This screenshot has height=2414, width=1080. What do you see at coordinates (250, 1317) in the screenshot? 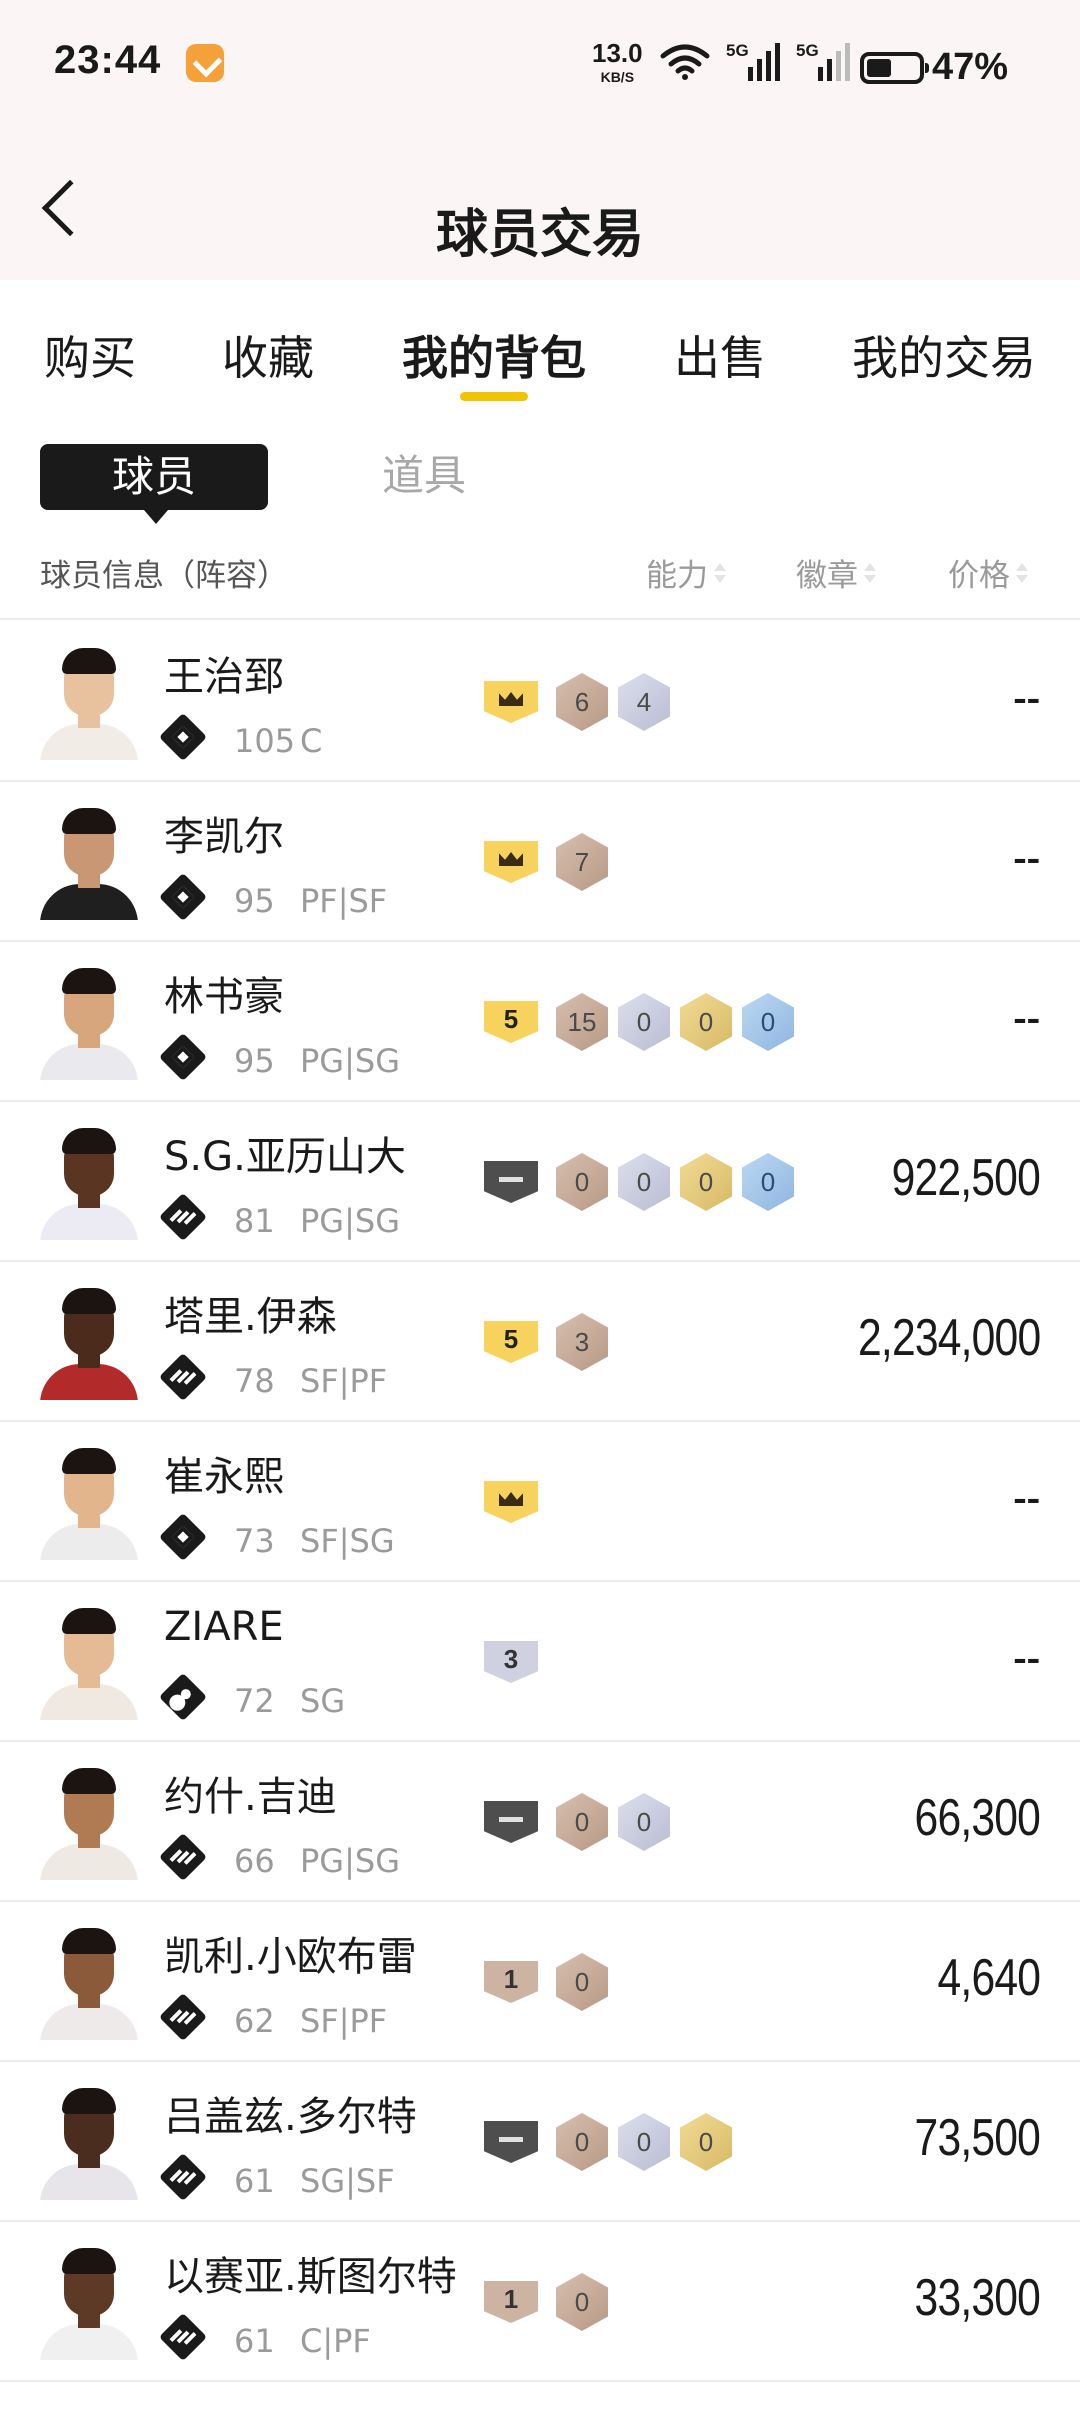
I see `player-name: 塔里.伊森` at bounding box center [250, 1317].